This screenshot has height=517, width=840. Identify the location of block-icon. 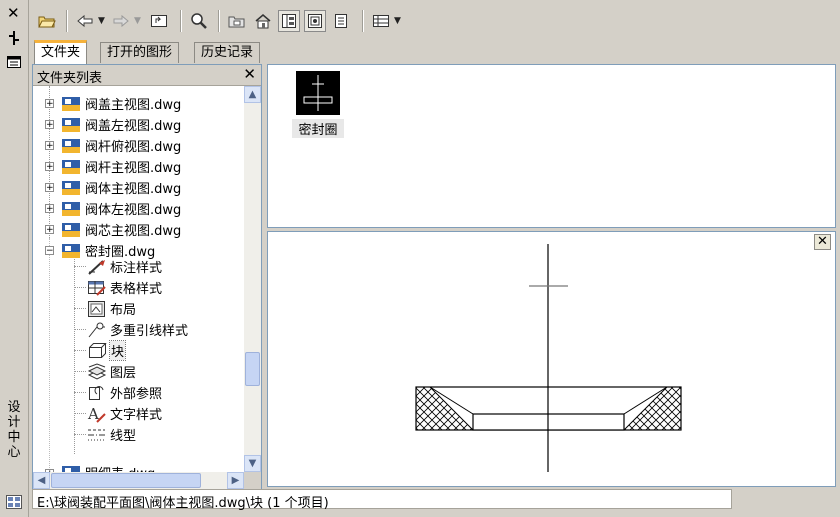
(97, 351).